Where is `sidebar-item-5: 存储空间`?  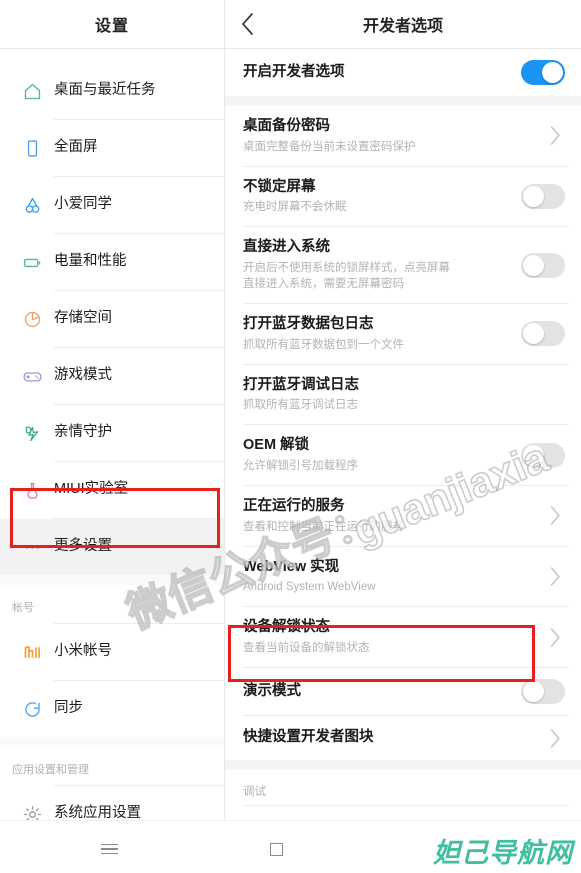 sidebar-item-5: 存储空间 is located at coordinates (112, 319).